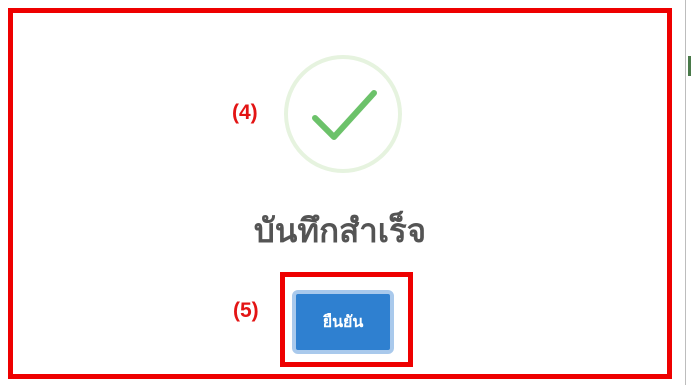 Image resolution: width=692 pixels, height=385 pixels. I want to click on success-check-icon, so click(343, 114).